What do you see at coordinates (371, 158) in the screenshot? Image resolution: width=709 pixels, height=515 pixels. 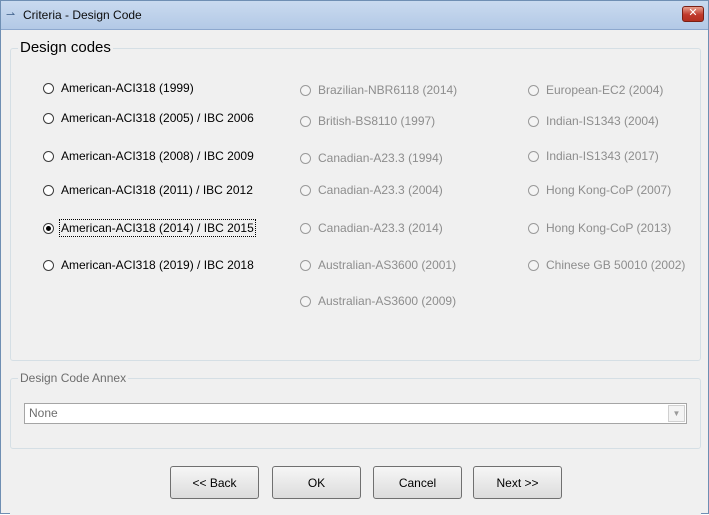 I see `radio-canadian-a23-1994: Canadian-A23.3 (1994)` at bounding box center [371, 158].